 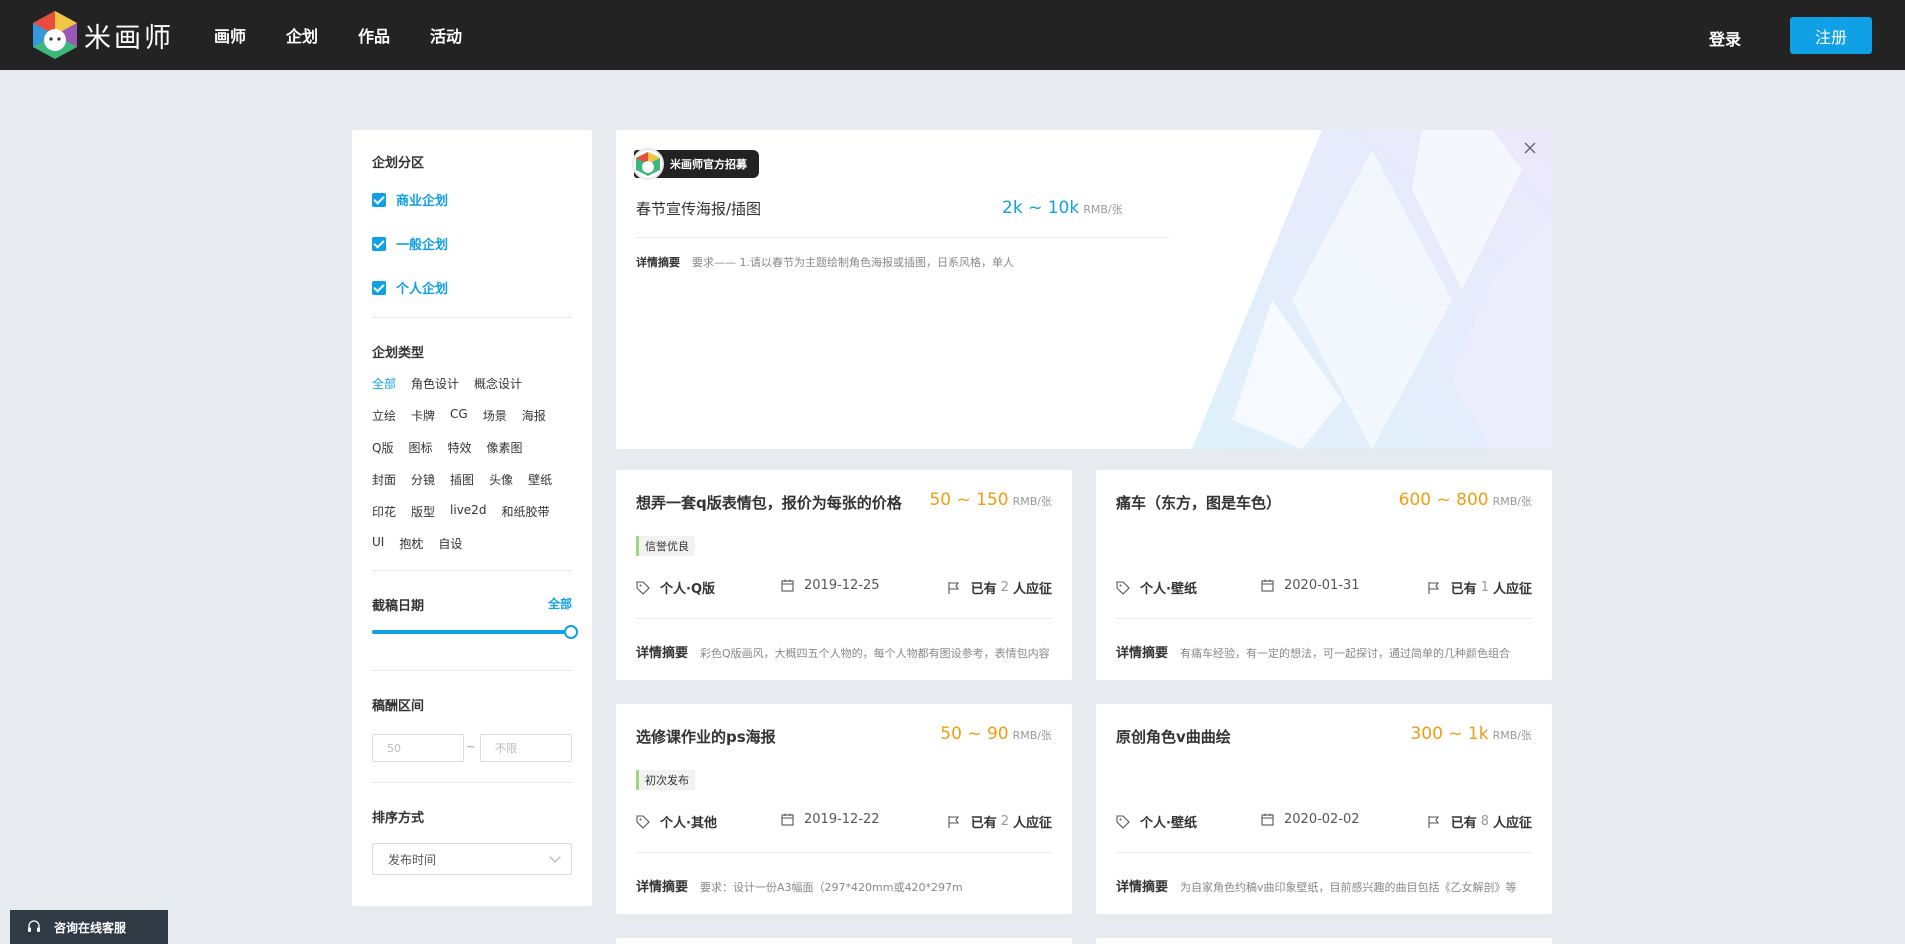 What do you see at coordinates (1198, 502) in the screenshot?
I see `card-title: 痛车（东方，图是车色）` at bounding box center [1198, 502].